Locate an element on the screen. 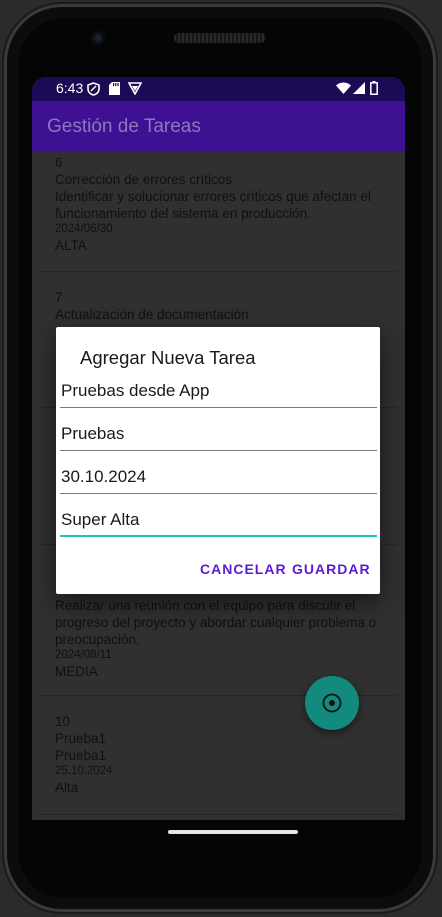 Image resolution: width=442 pixels, height=917 pixels. field-underline-focused is located at coordinates (218, 536).